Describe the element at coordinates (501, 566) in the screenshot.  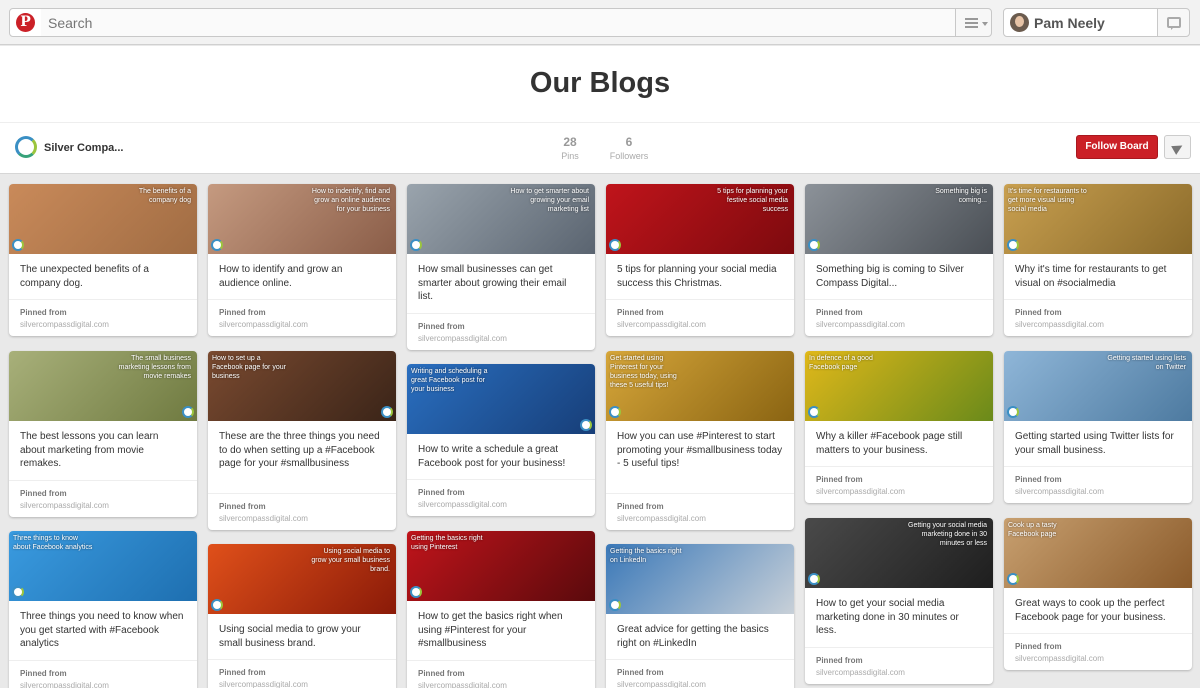
I see `pin-image: Getting the basics right using Pinterest` at that location.